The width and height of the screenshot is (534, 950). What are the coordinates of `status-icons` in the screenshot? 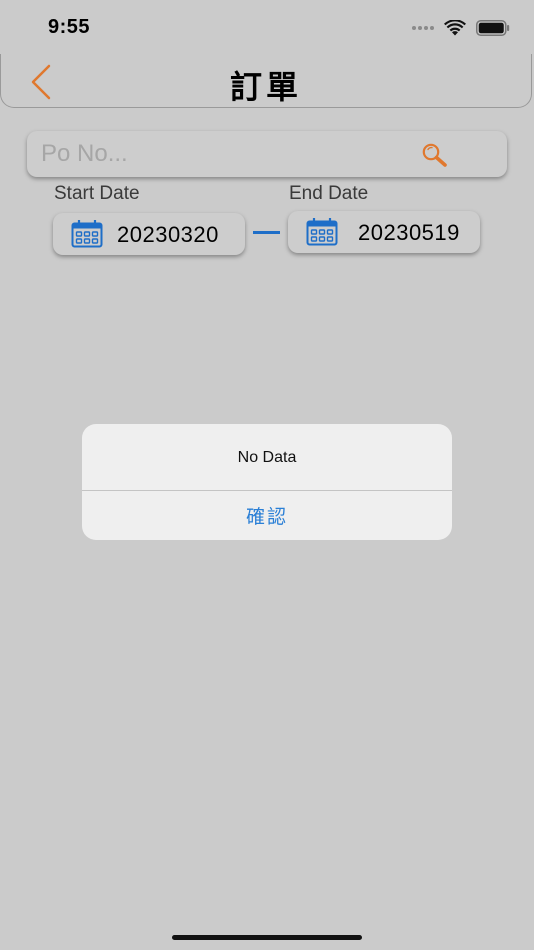 It's located at (461, 28).